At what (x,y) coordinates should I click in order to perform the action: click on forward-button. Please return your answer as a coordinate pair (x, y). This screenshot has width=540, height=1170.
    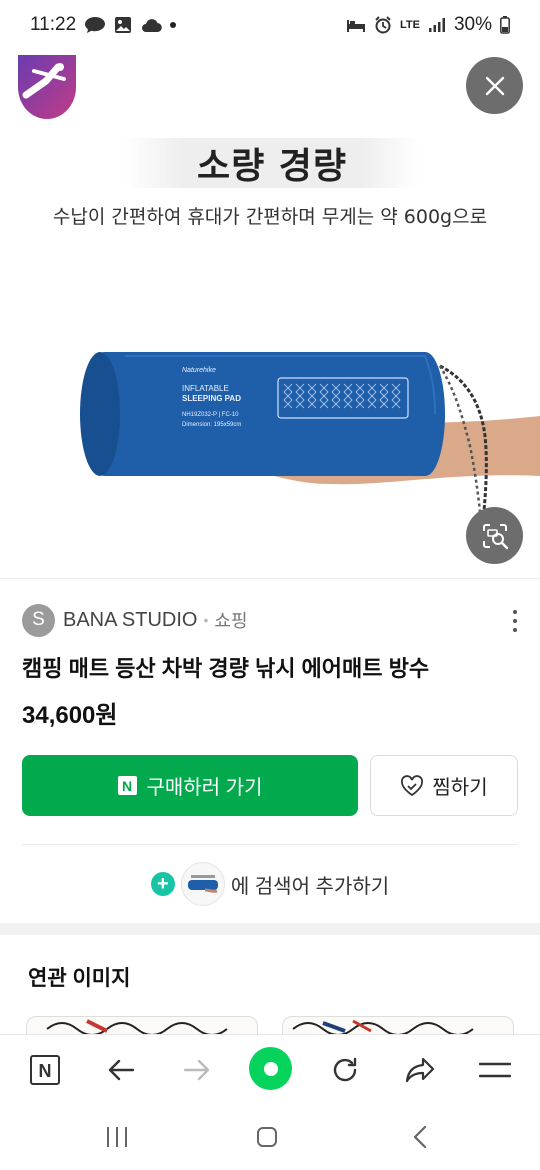
    Looking at the image, I should click on (197, 1070).